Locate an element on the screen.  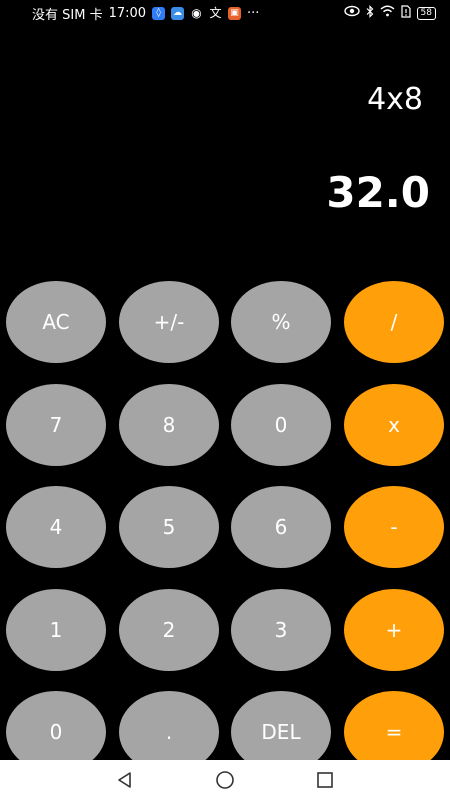
home-button is located at coordinates (225, 780).